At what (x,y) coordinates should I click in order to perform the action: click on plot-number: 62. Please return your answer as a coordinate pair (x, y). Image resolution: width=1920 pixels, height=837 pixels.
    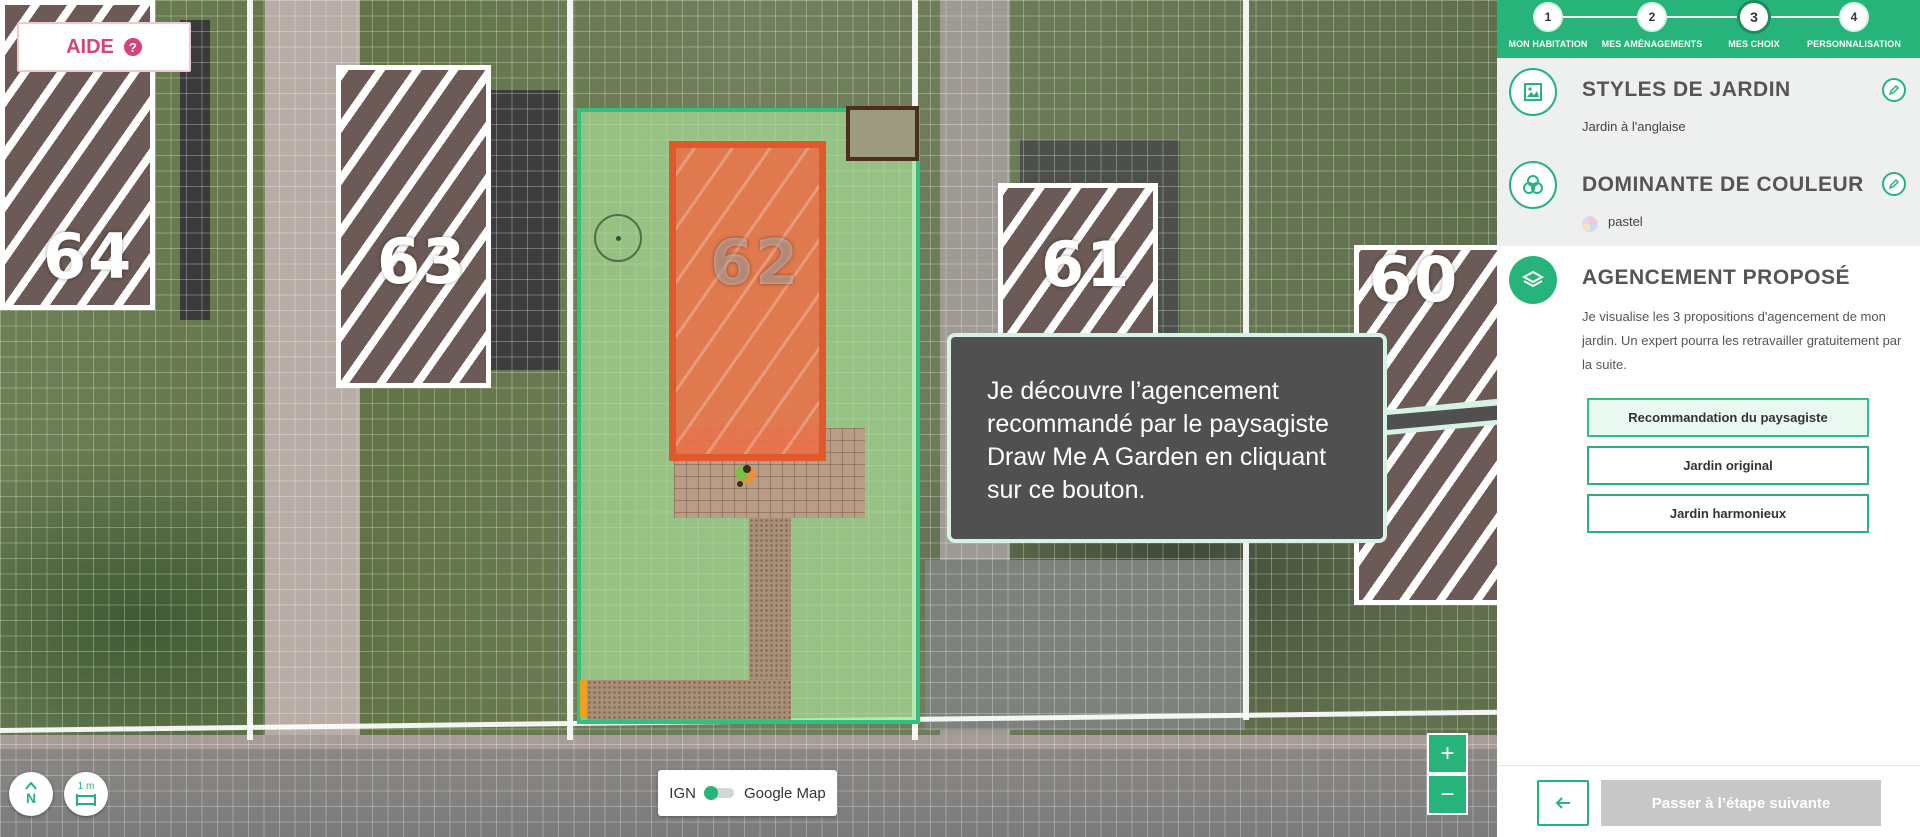
    Looking at the image, I should click on (755, 262).